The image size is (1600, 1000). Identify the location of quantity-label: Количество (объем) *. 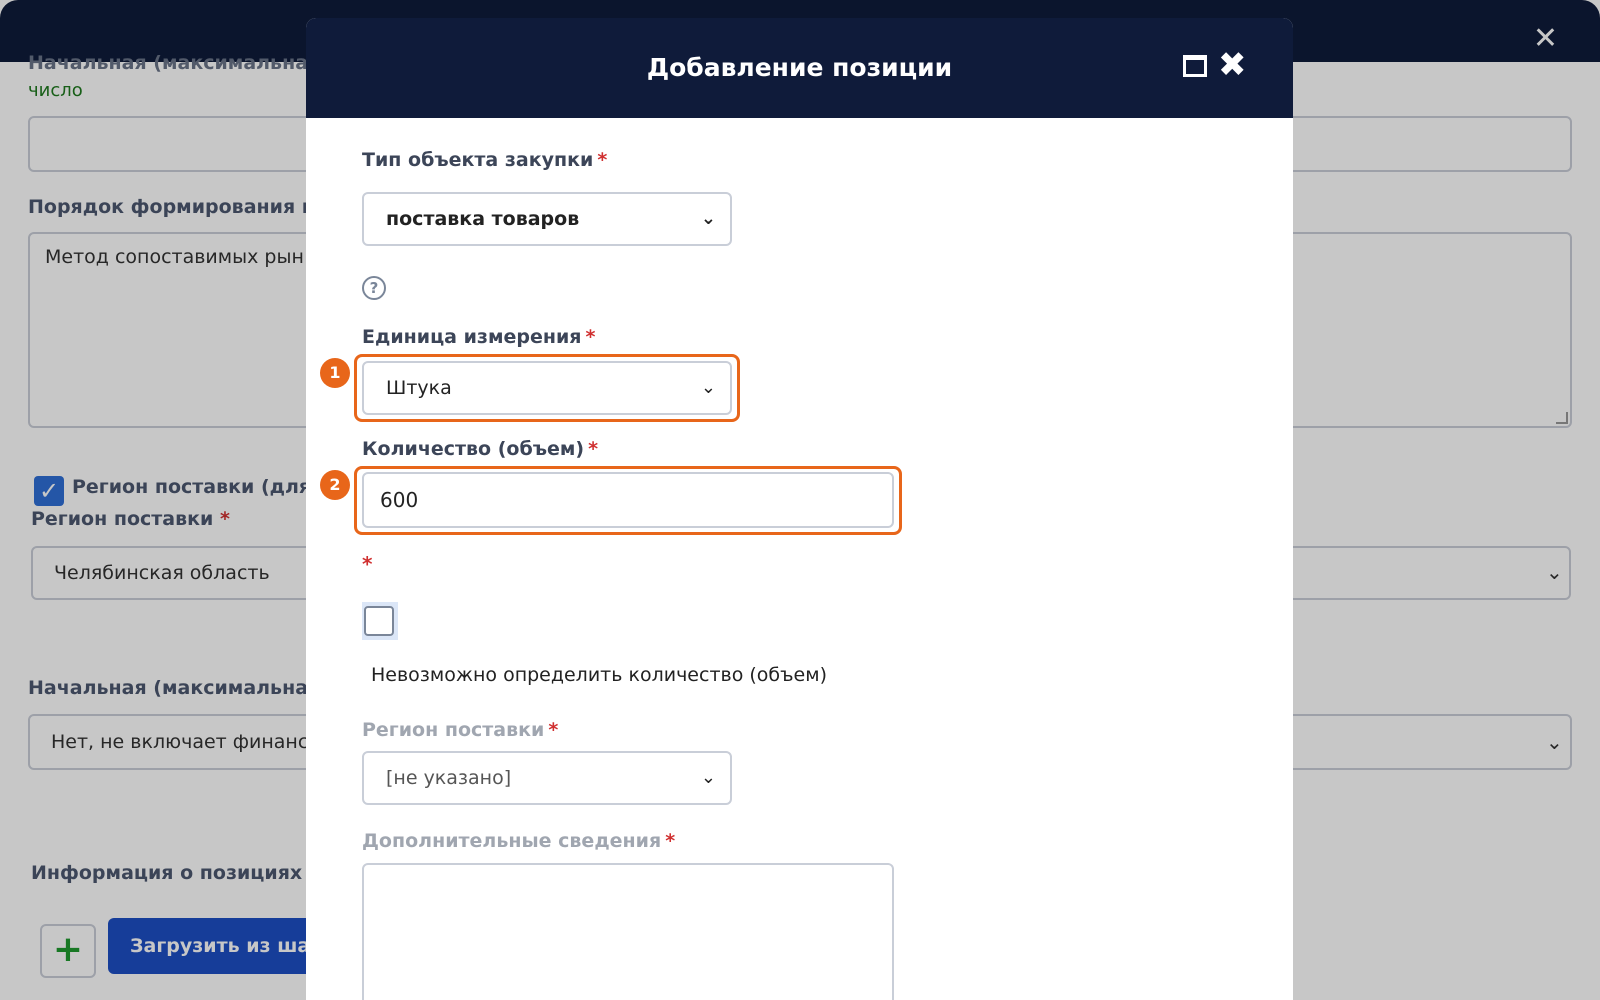
(480, 449).